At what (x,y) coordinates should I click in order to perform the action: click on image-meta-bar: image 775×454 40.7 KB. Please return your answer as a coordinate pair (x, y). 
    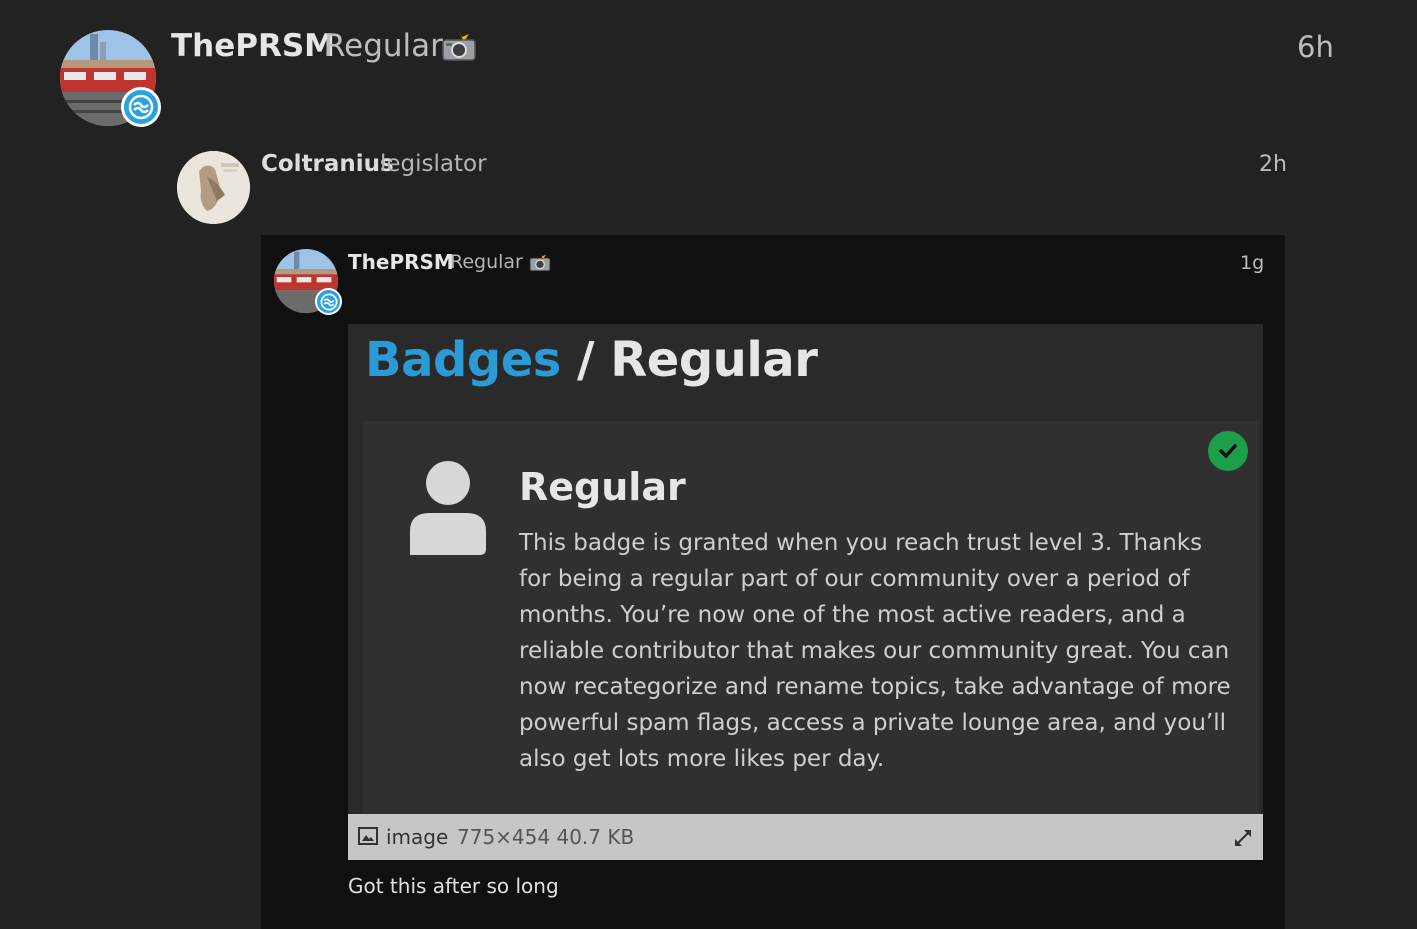
    Looking at the image, I should click on (805, 837).